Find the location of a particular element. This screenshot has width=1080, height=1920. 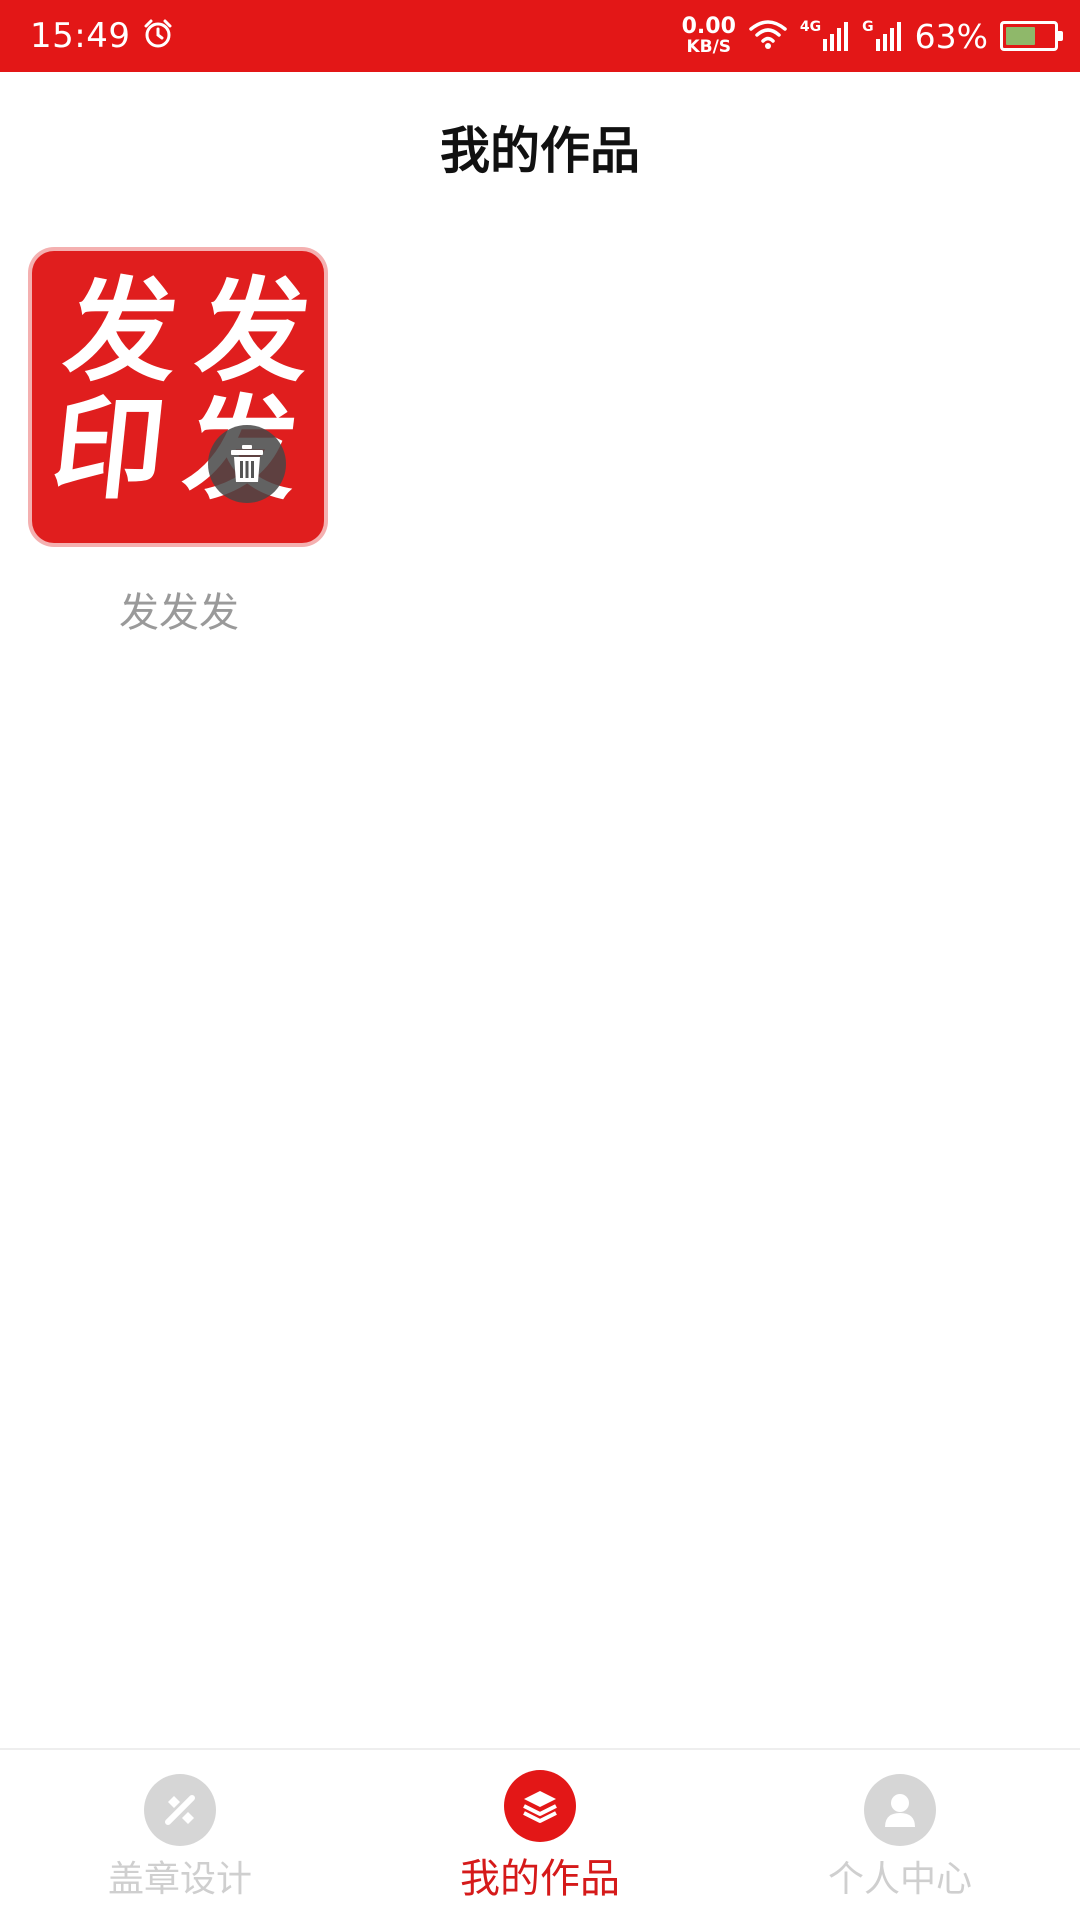

alarm-icon is located at coordinates (158, 36).